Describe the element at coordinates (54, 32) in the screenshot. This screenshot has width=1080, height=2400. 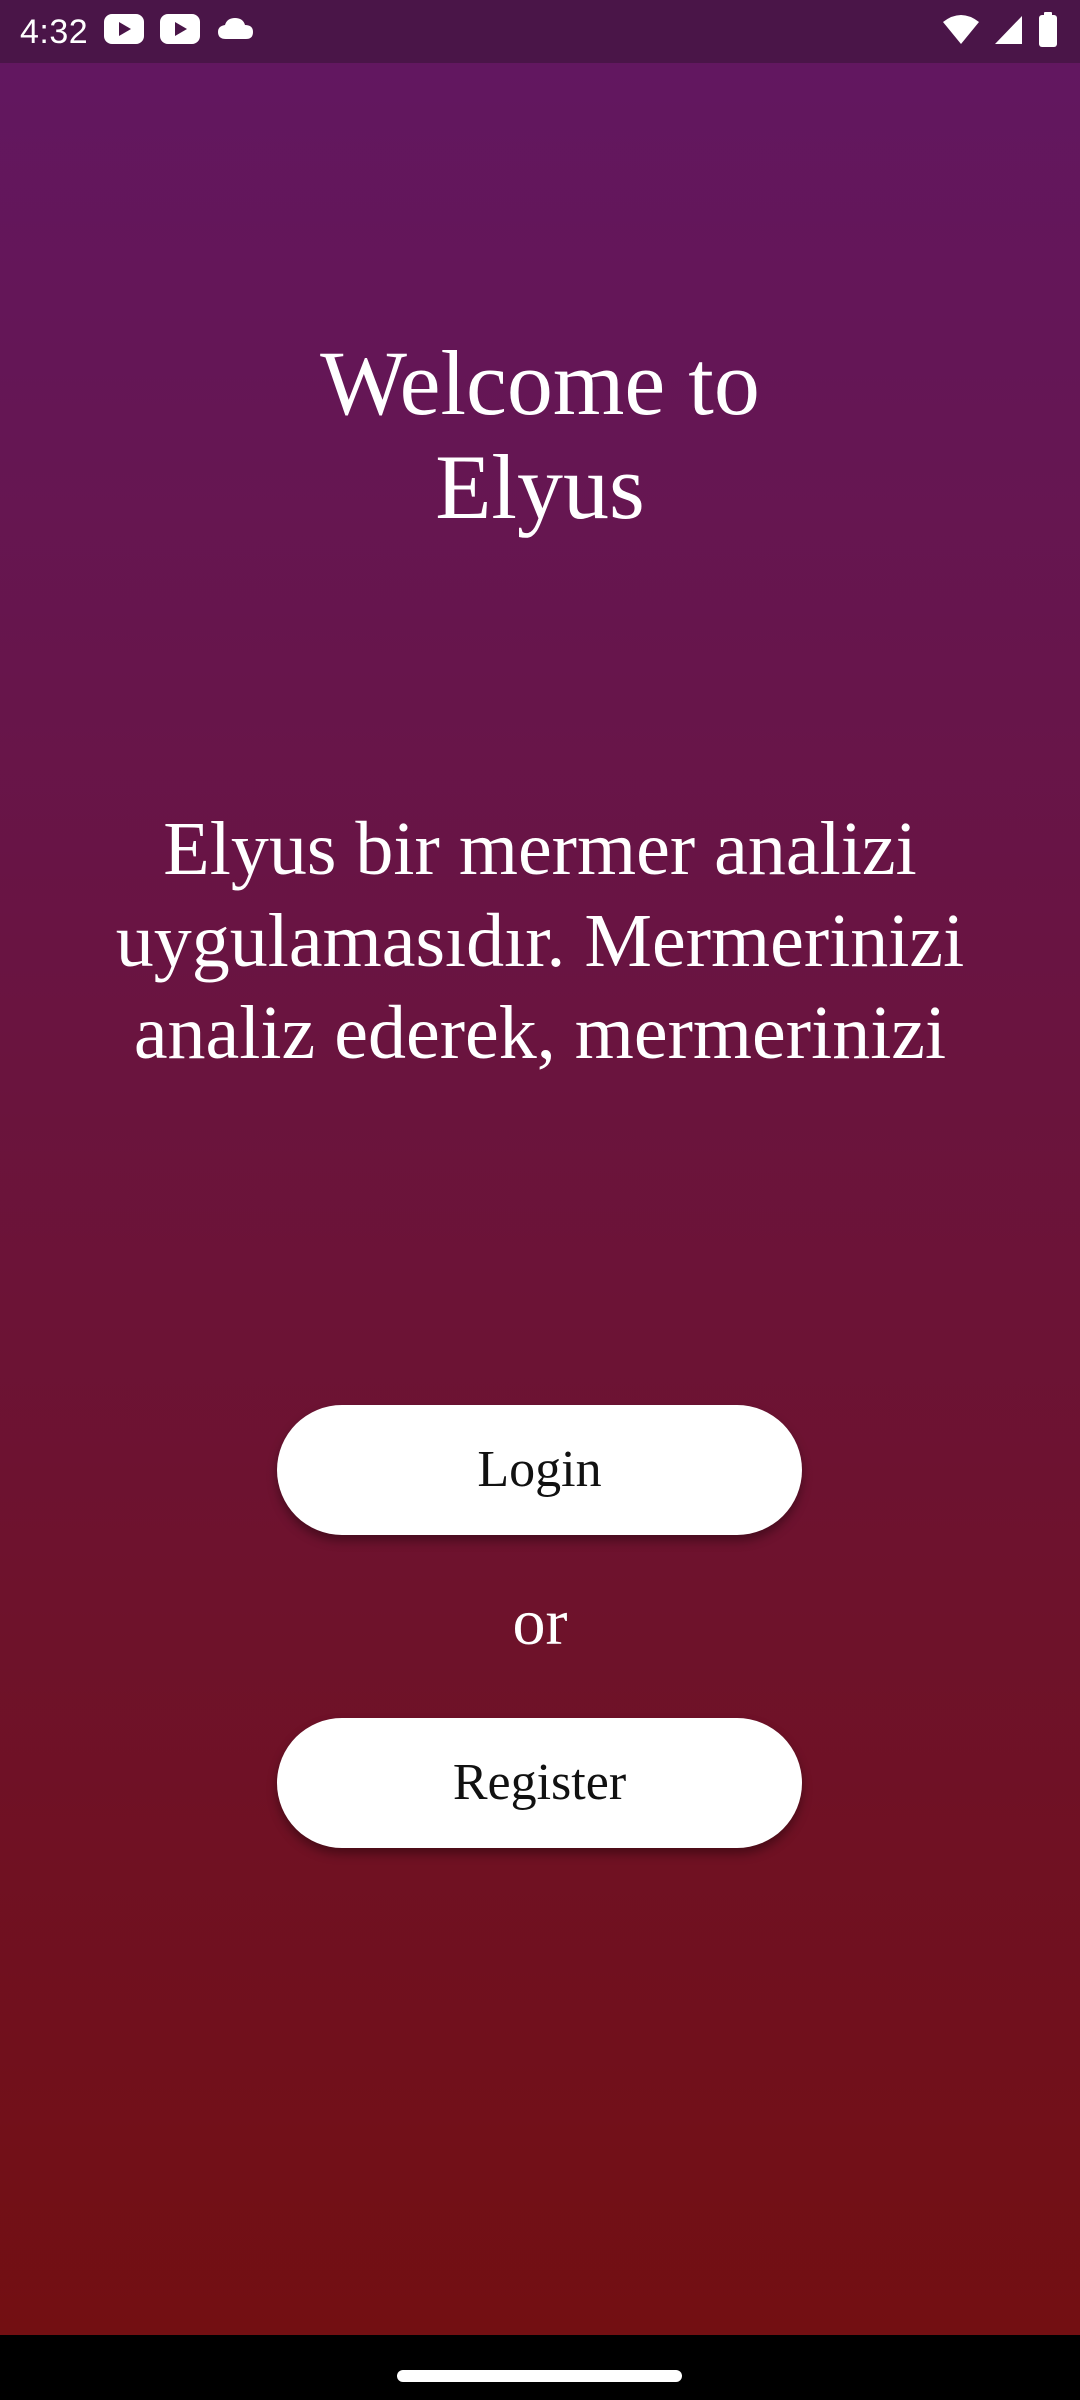
I see `status-time: 4:32` at that location.